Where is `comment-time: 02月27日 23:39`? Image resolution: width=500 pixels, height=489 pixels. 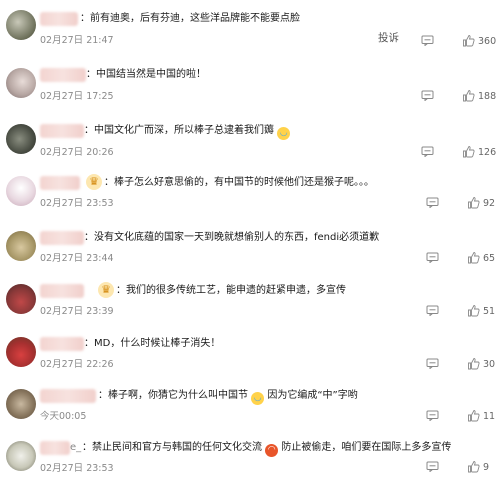
comment-time: 02月27日 23:39 is located at coordinates (77, 311).